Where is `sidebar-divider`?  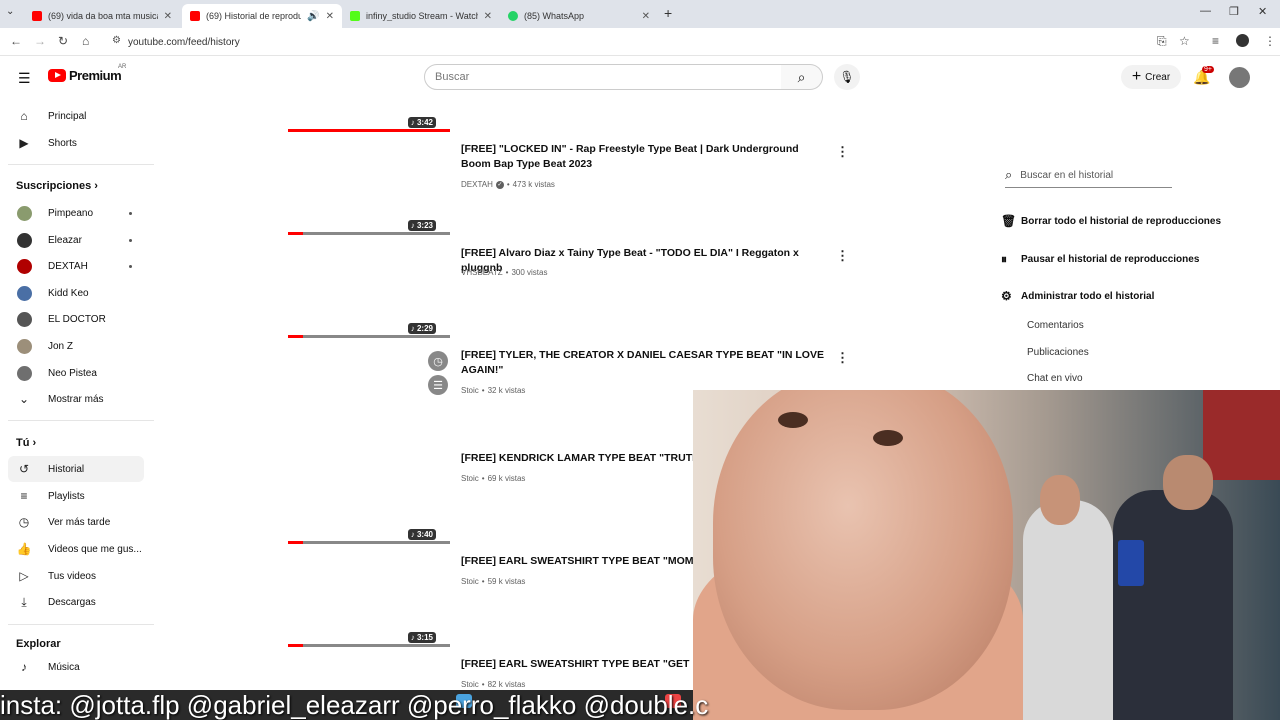
sidebar-divider is located at coordinates (81, 164).